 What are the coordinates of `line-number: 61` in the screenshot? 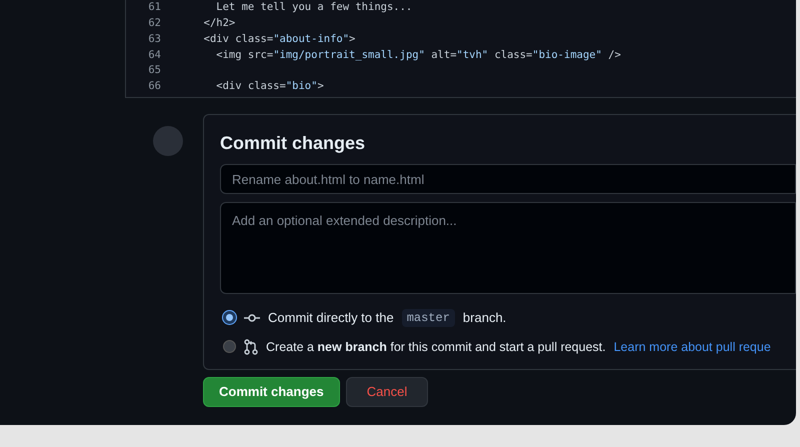 It's located at (154, 8).